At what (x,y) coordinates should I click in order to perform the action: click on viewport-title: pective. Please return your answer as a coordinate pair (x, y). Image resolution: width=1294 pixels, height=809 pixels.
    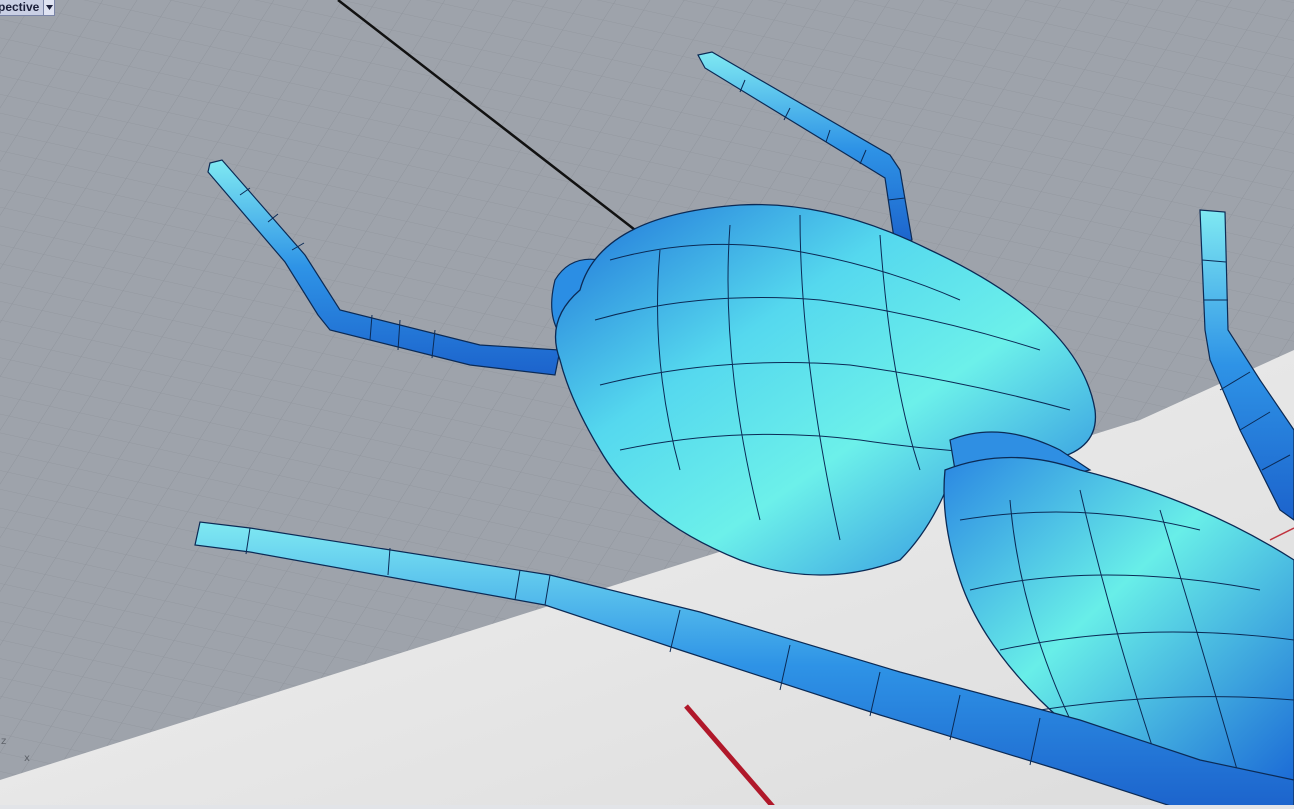
    Looking at the image, I should click on (21, 7).